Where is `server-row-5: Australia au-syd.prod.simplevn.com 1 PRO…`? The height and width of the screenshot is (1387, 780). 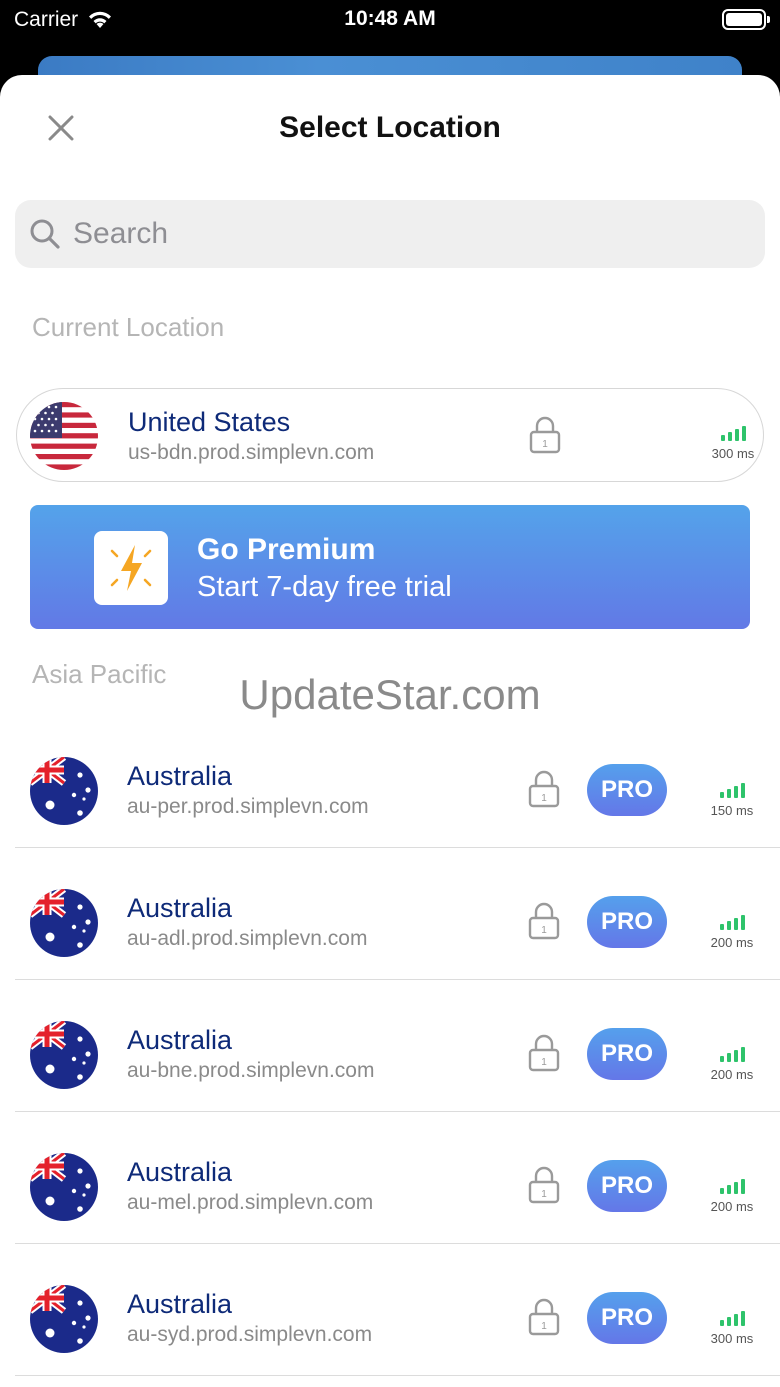 server-row-5: Australia au-syd.prod.simplevn.com 1 PRO… is located at coordinates (397, 1310).